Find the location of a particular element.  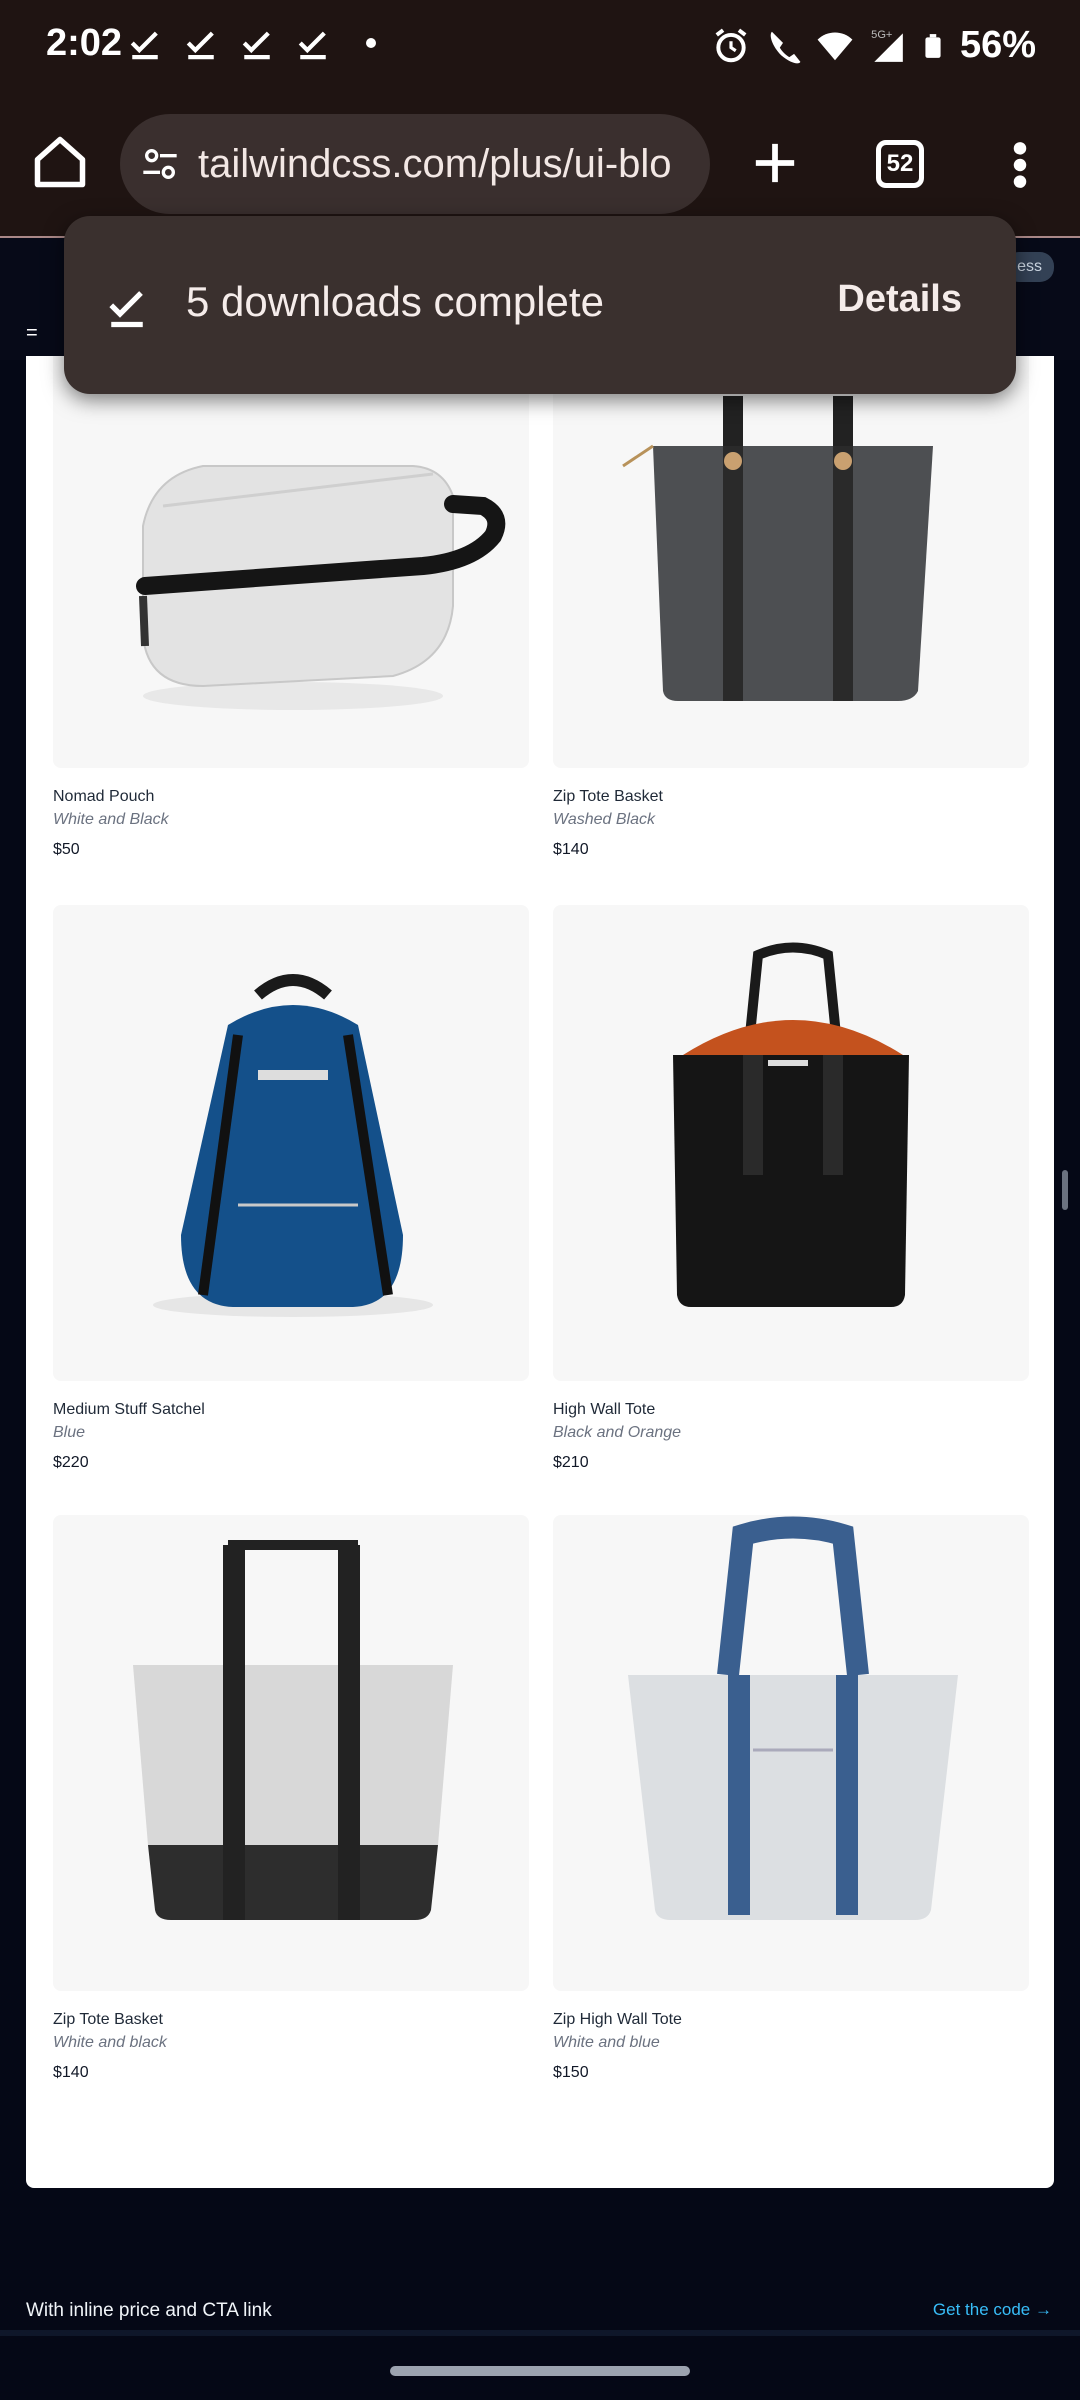

battery-percentage: 56% is located at coordinates (997, 45).